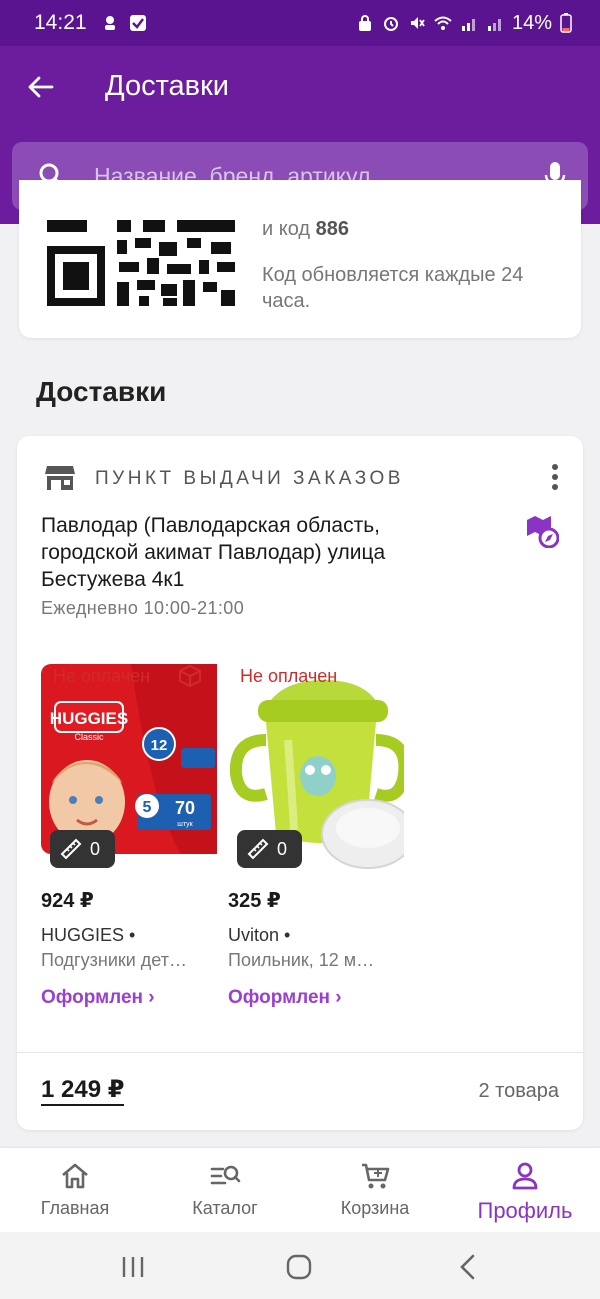 The height and width of the screenshot is (1299, 600). What do you see at coordinates (518, 1091) in the screenshot?
I see `items-count: 2 товара` at bounding box center [518, 1091].